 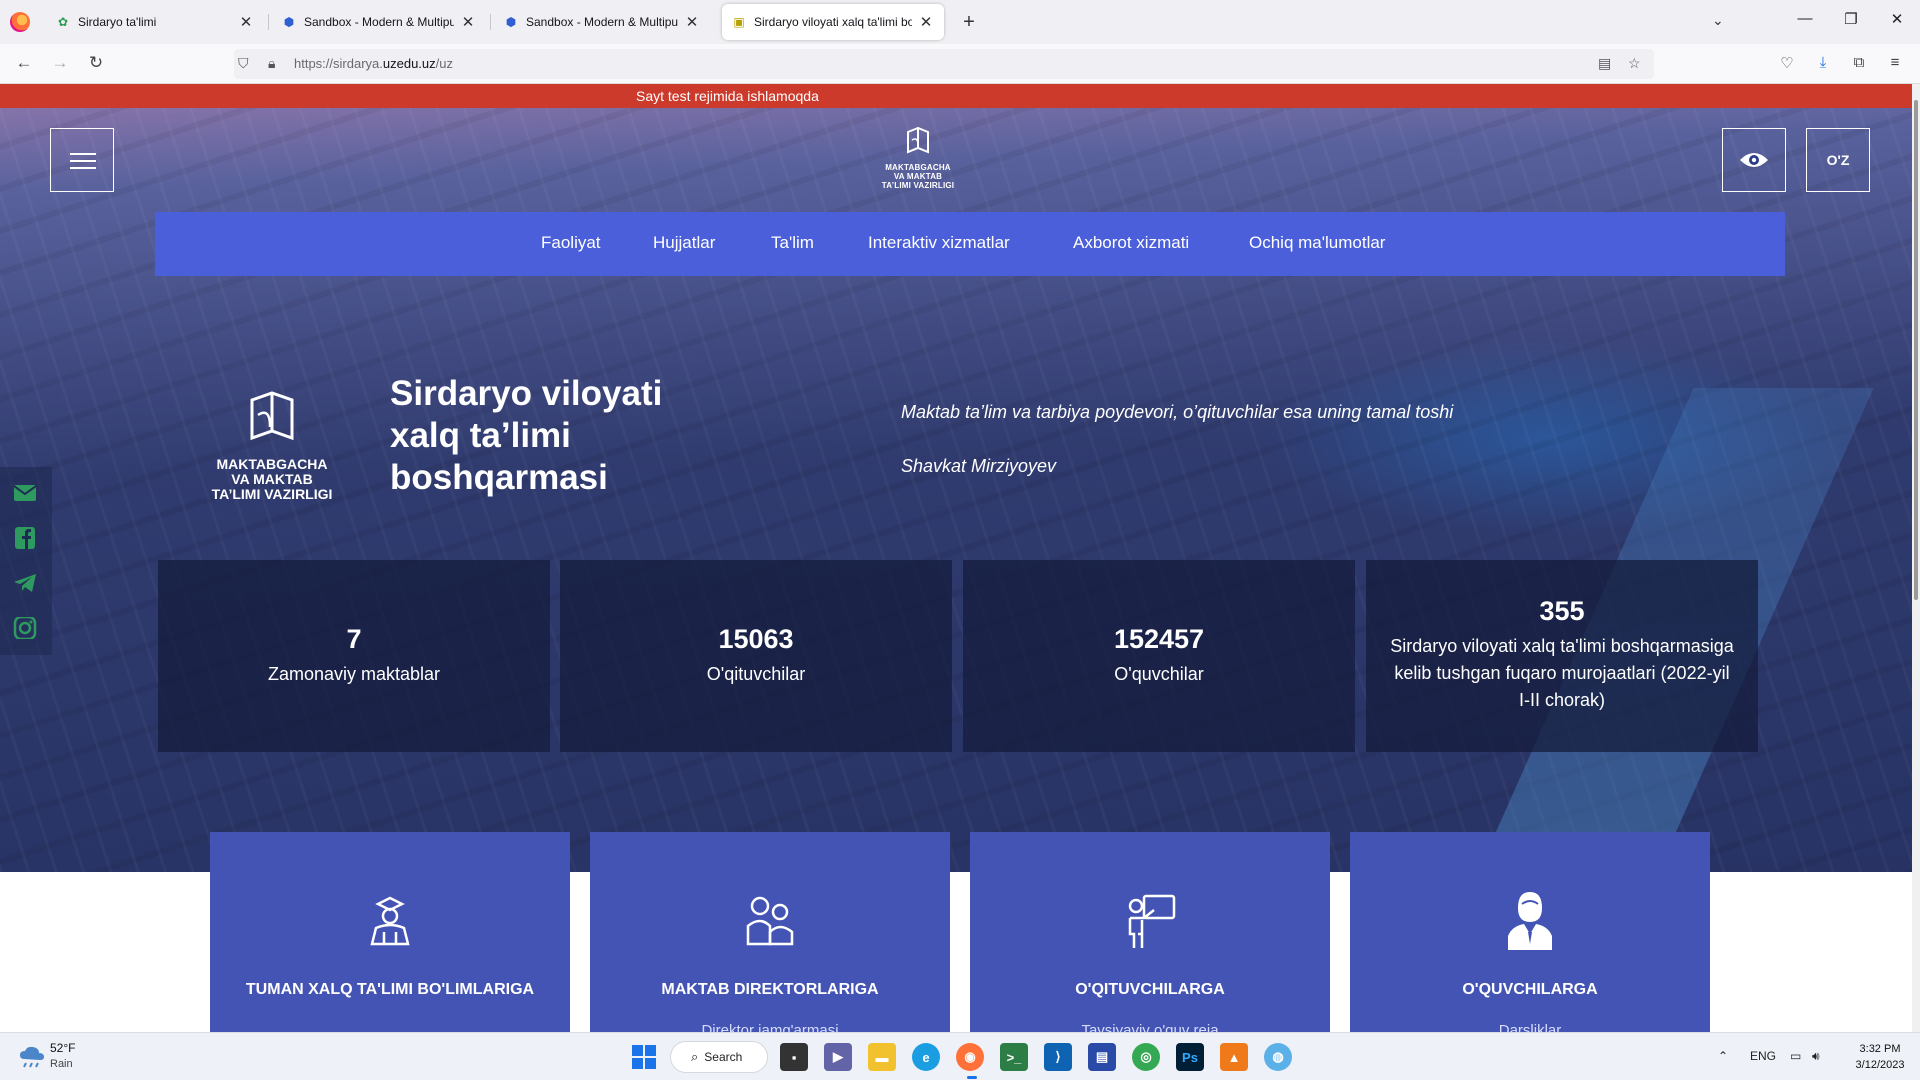 I want to click on pocket-icon: ♡, so click(x=1787, y=63).